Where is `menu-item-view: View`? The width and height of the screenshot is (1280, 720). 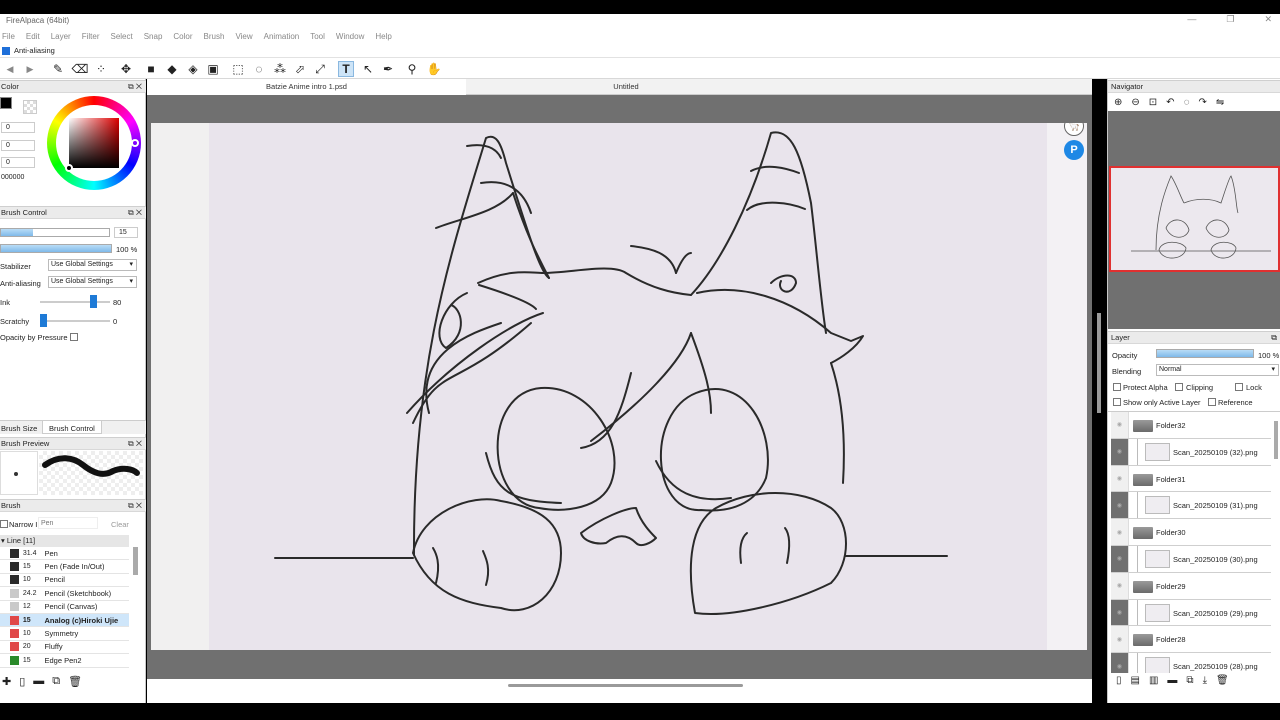
menu-item-view: View is located at coordinates (243, 36).